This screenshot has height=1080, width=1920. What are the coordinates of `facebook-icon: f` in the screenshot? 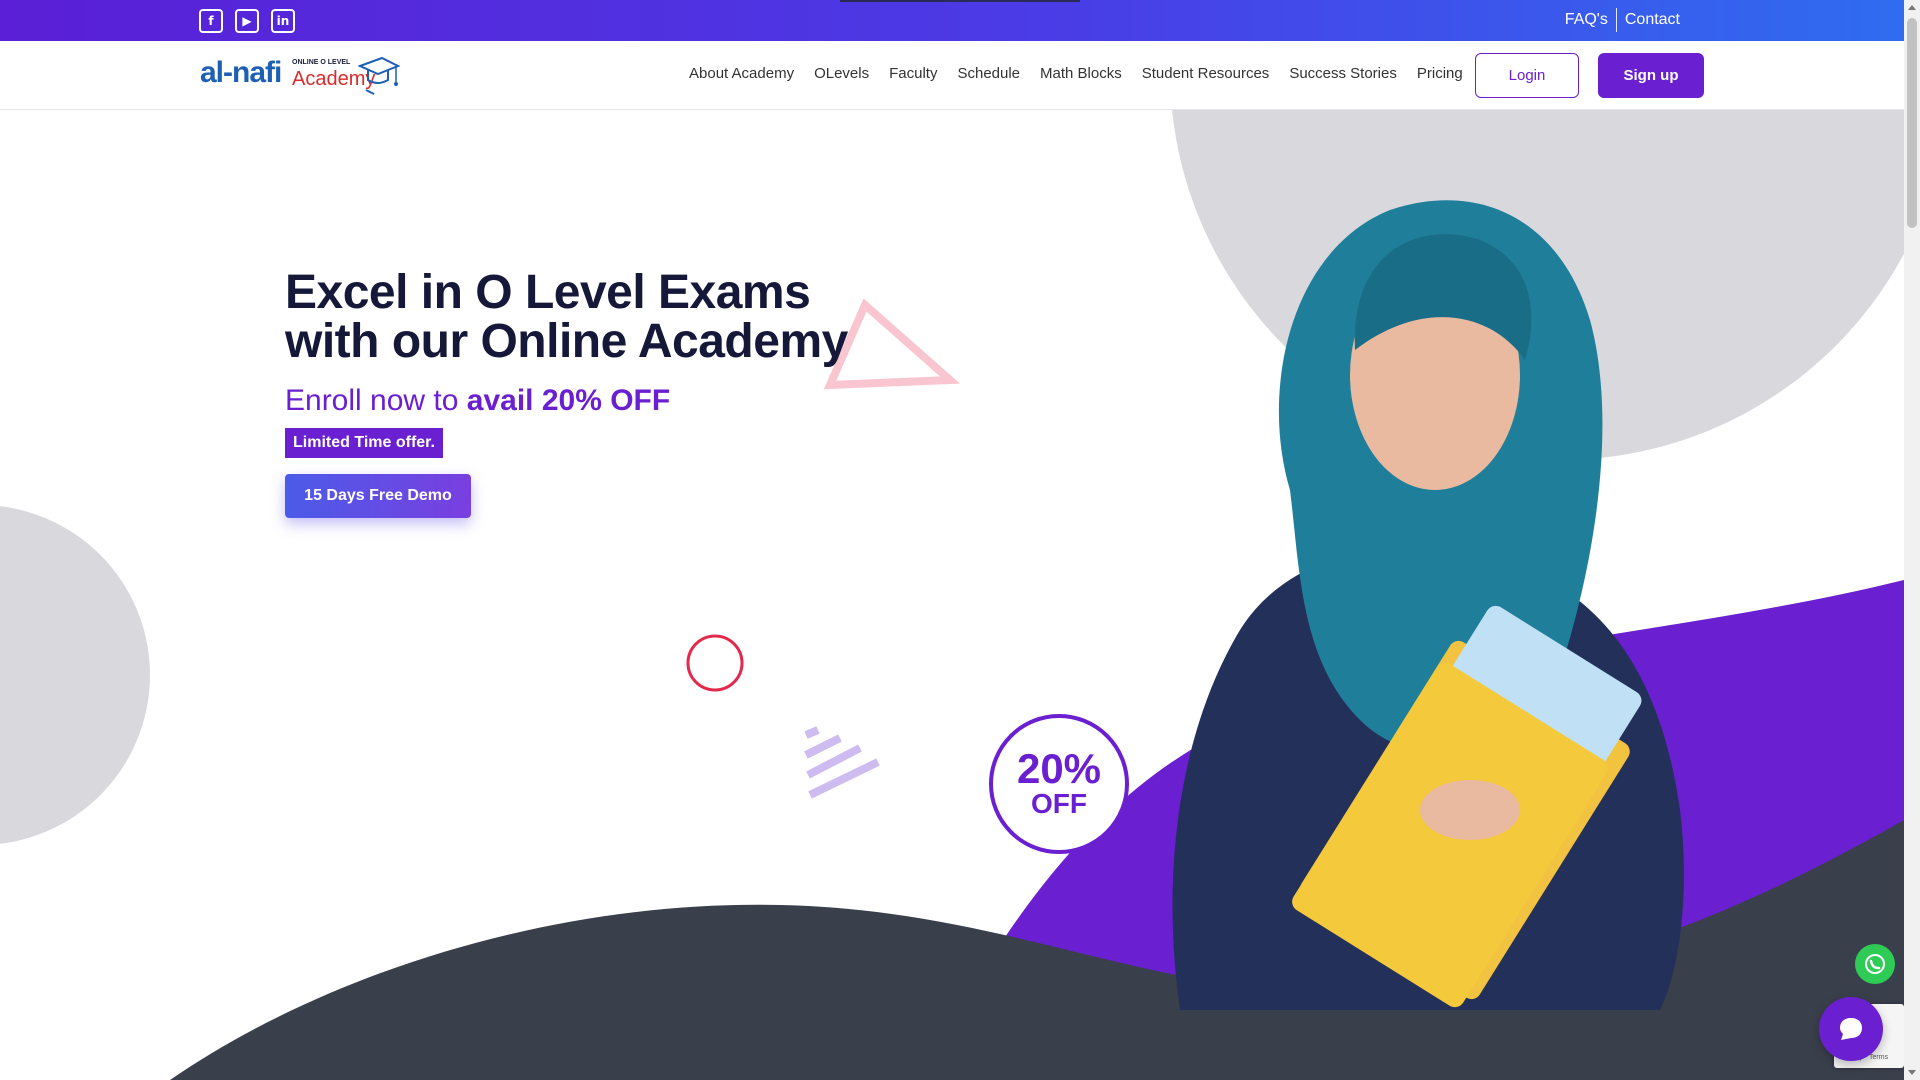 It's located at (211, 21).